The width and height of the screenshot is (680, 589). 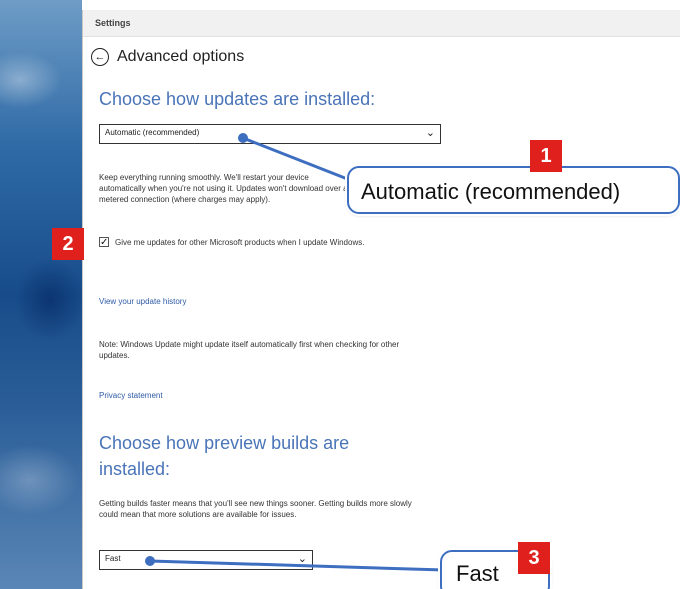 I want to click on badge-2: 2, so click(x=68, y=244).